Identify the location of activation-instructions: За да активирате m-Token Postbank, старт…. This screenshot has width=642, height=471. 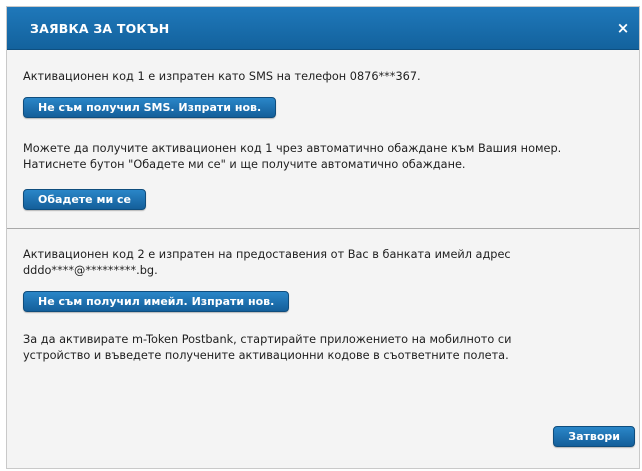
(267, 347).